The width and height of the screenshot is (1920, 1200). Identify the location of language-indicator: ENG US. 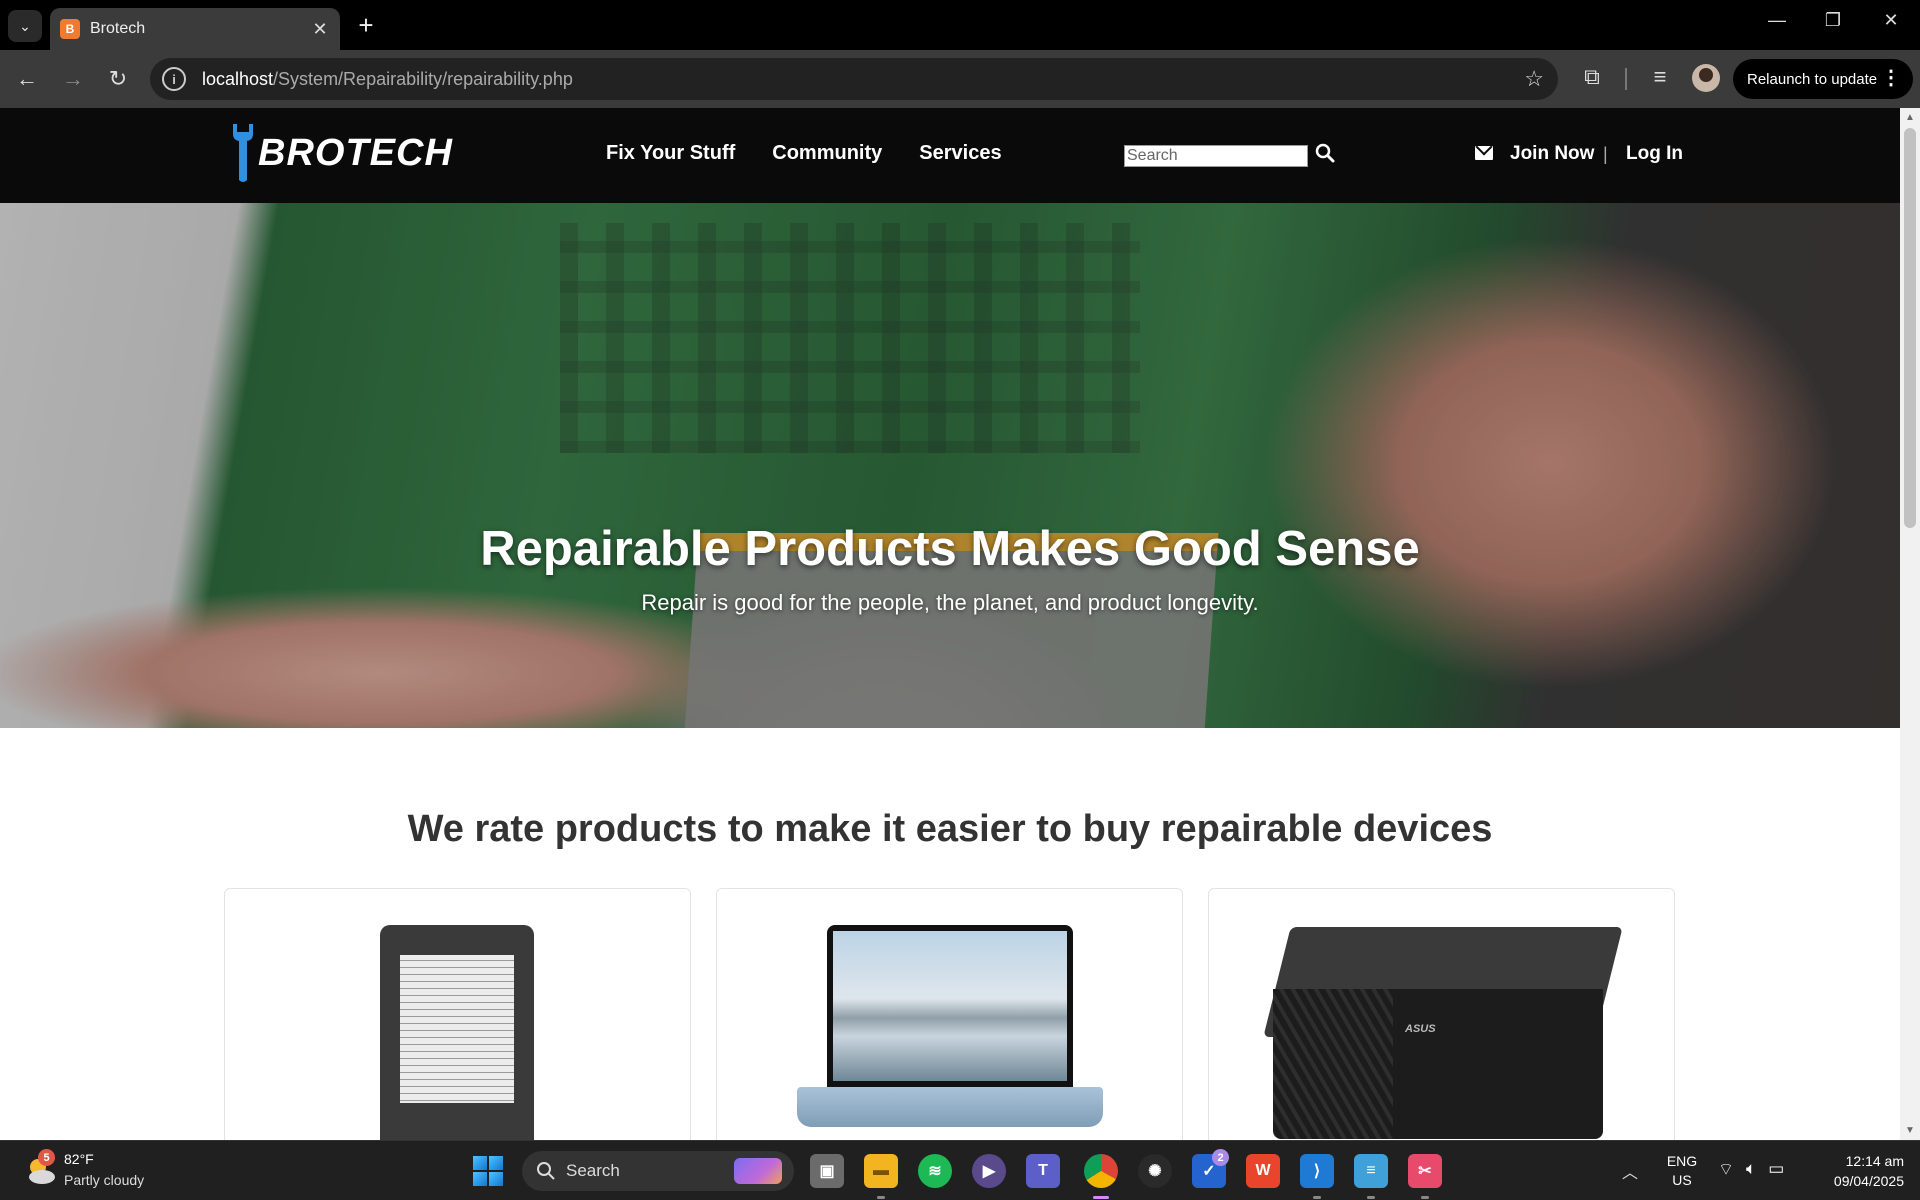
(1682, 1171).